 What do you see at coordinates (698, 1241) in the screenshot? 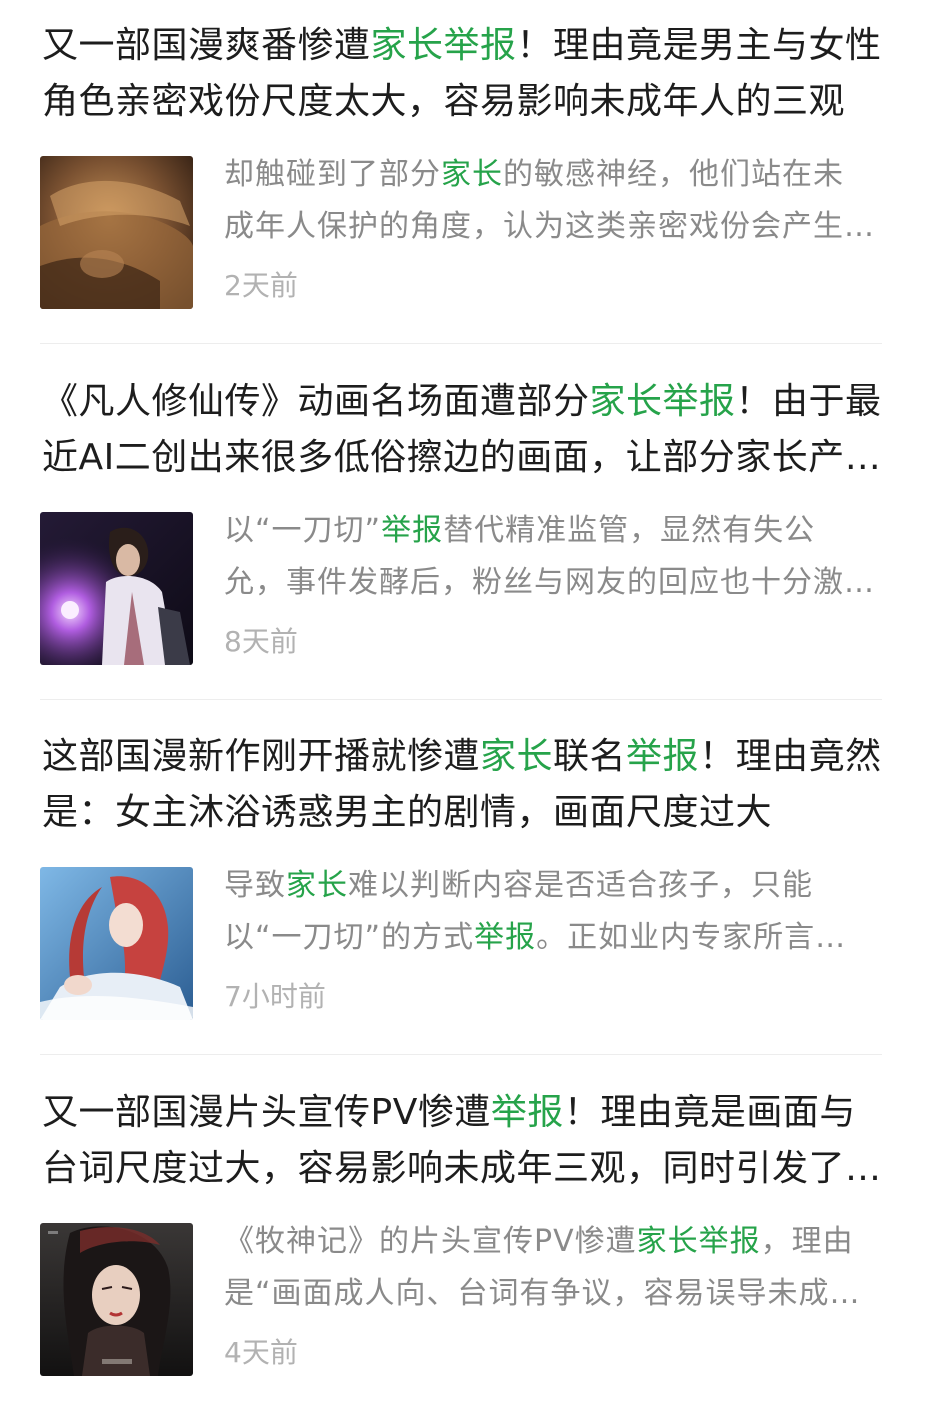
I see `snippet-keyword-highlight: 家长举报` at bounding box center [698, 1241].